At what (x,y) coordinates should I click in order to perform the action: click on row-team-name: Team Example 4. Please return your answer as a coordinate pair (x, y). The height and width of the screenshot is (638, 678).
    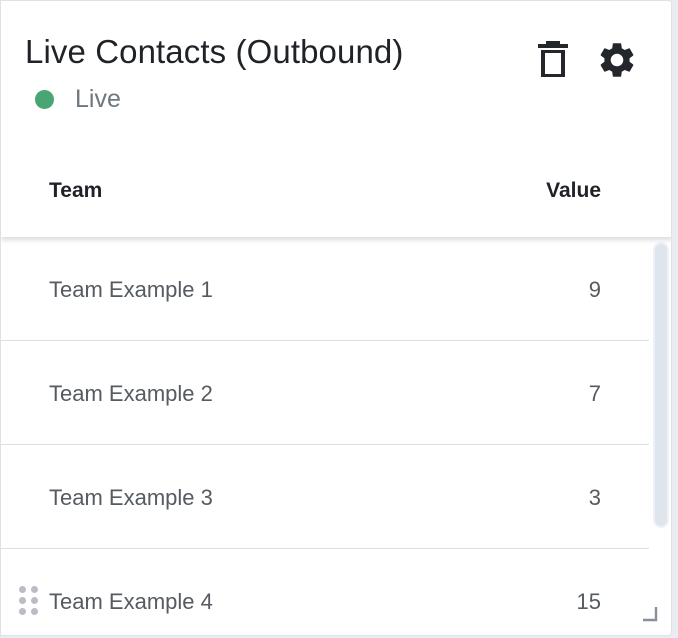
    Looking at the image, I should click on (131, 601).